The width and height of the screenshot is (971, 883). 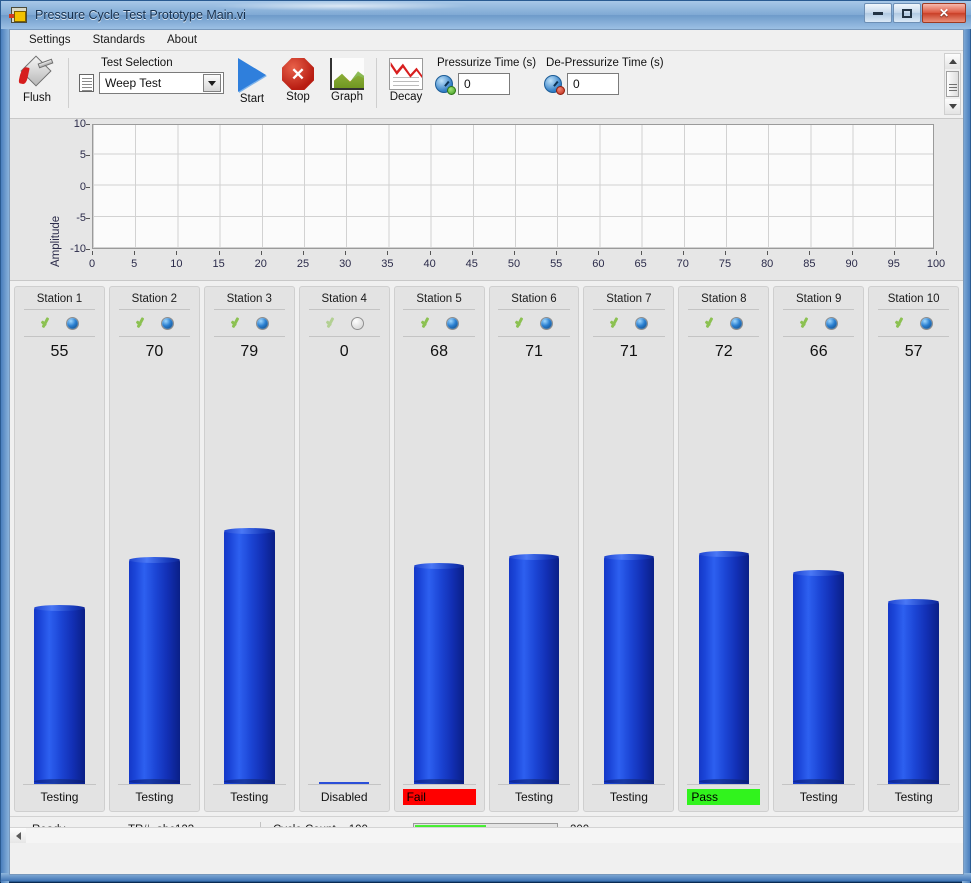 What do you see at coordinates (56, 241) in the screenshot?
I see `chart-y-axis-label: Amplitude` at bounding box center [56, 241].